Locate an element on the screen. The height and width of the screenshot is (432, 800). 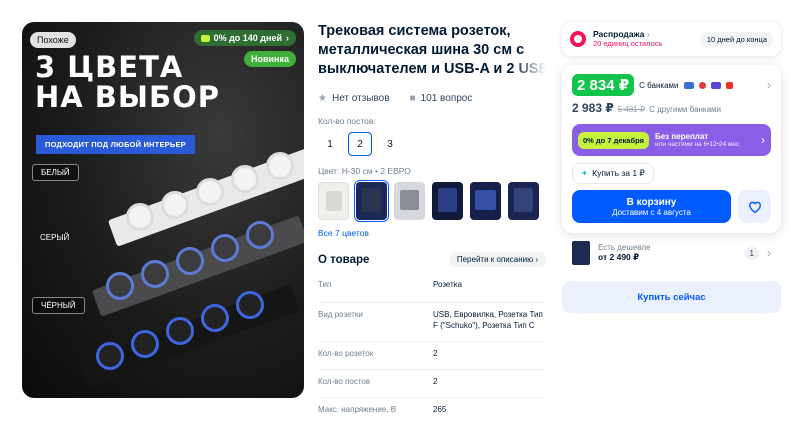
color-thumbnails is located at coordinates (432, 201).